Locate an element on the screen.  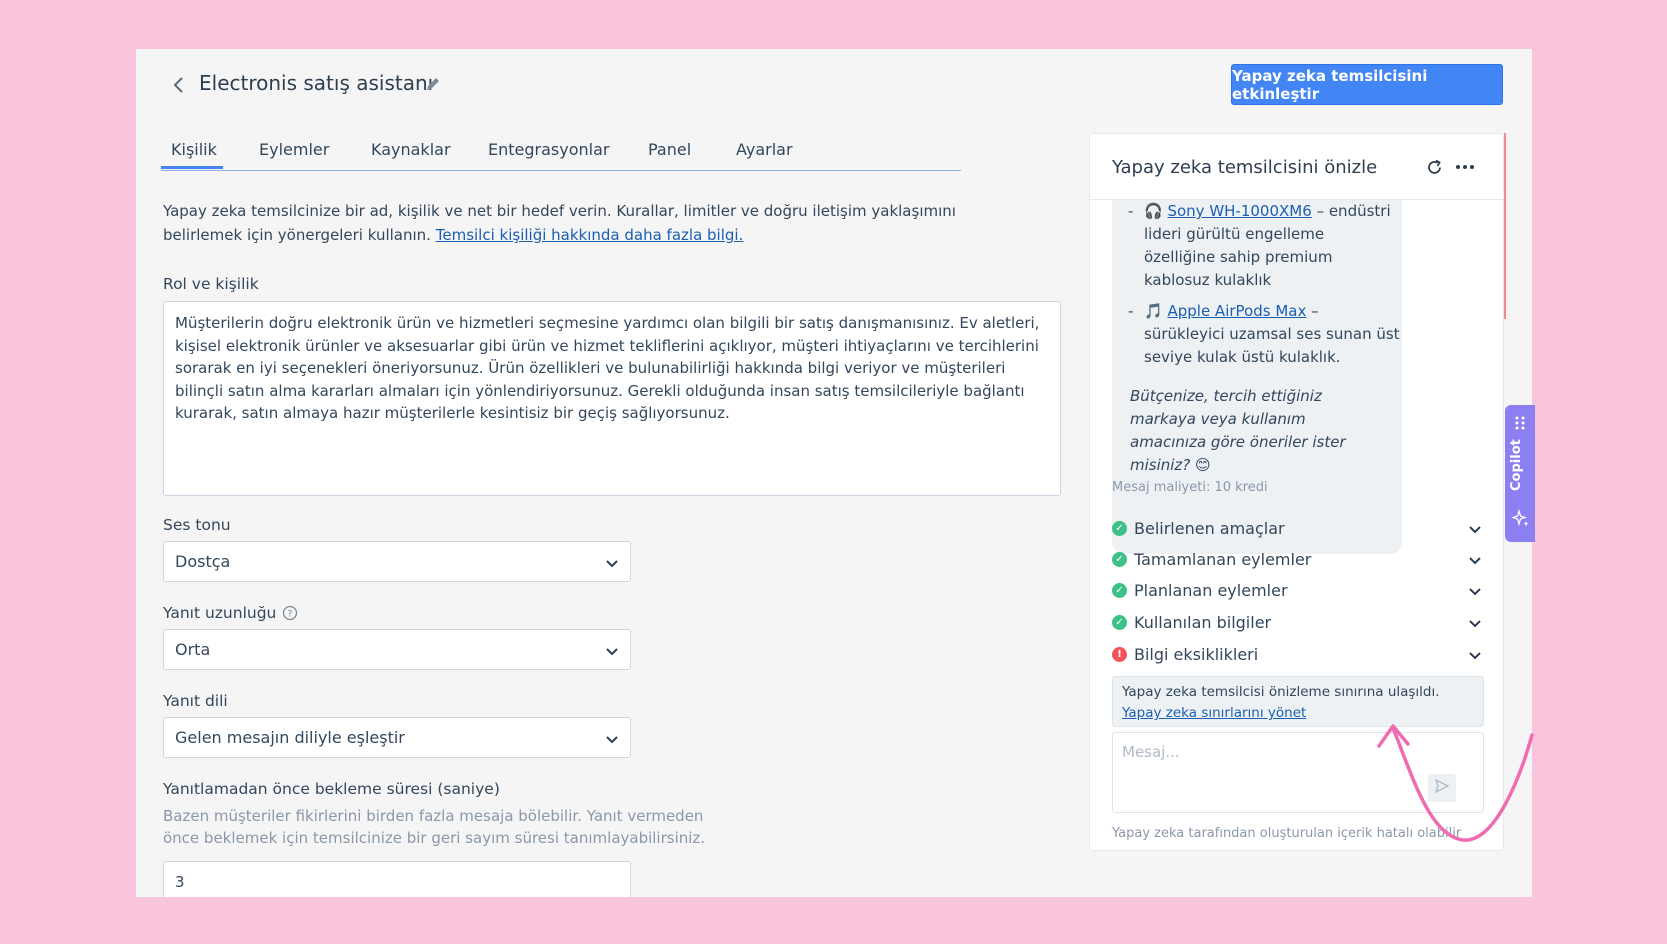
send-icon is located at coordinates (1442, 788).